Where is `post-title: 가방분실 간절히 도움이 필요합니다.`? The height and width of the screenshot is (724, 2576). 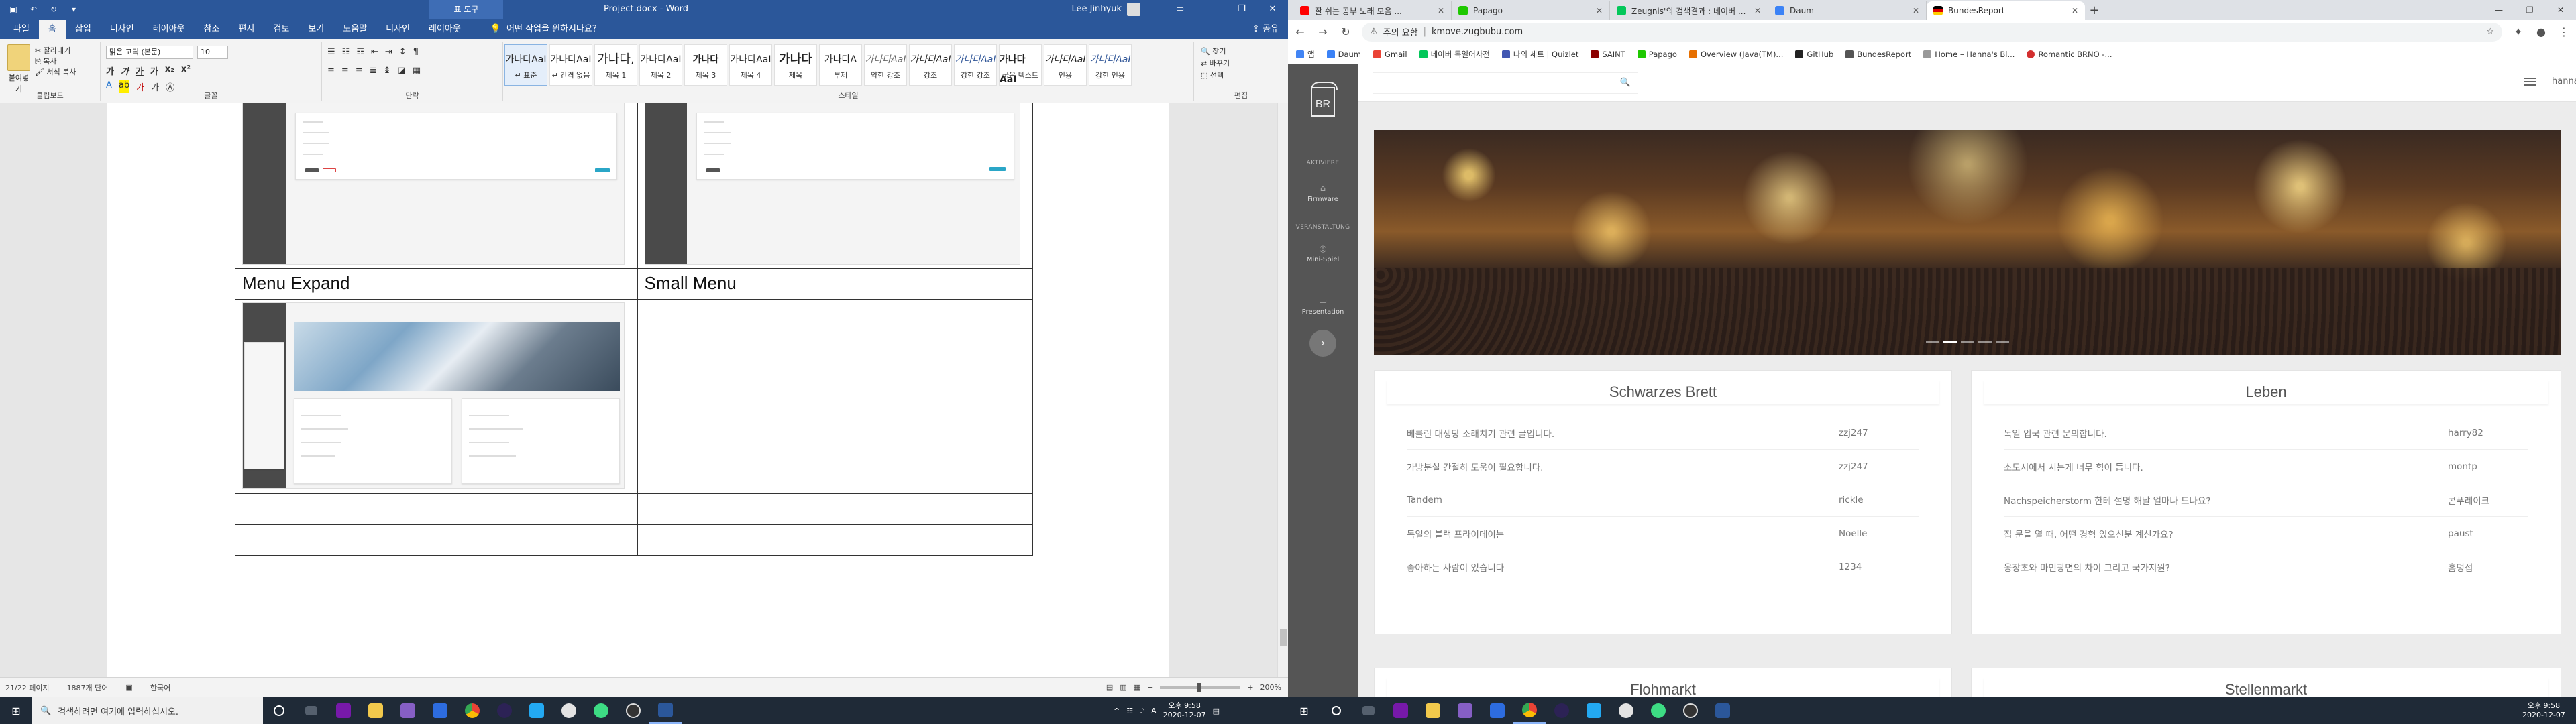 post-title: 가방분실 간절히 도움이 필요합니다. is located at coordinates (1623, 467).